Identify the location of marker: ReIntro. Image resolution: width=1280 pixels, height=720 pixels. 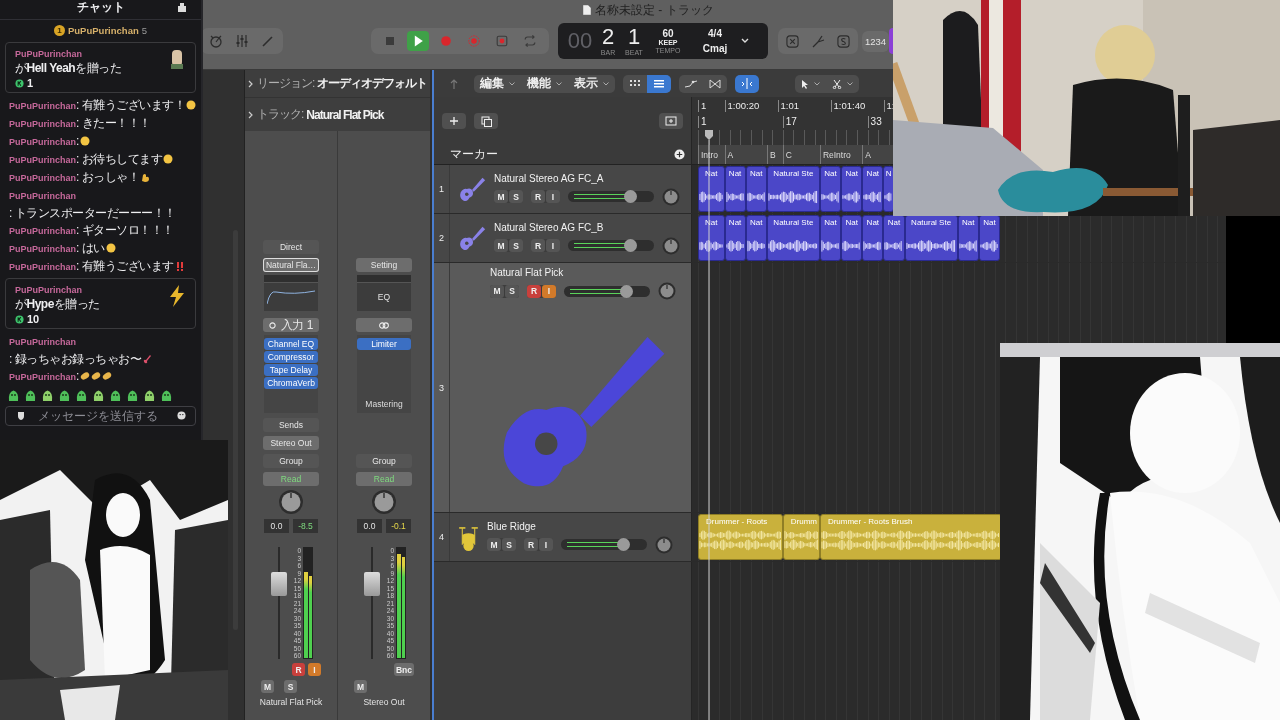
(841, 154).